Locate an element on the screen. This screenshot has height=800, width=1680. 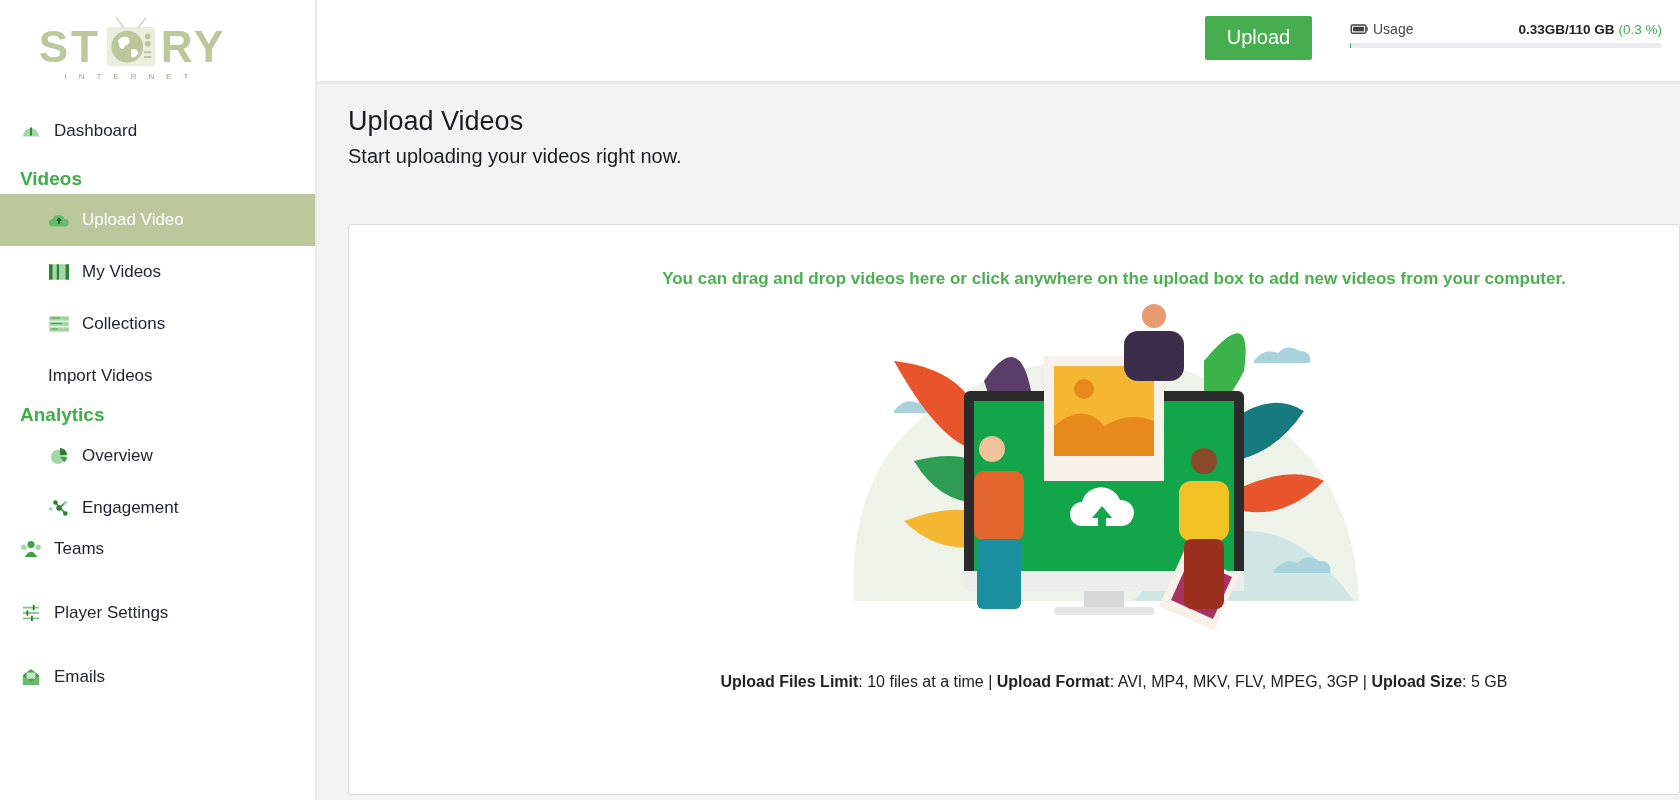
logo-tagline: INTERNET is located at coordinates (132, 76).